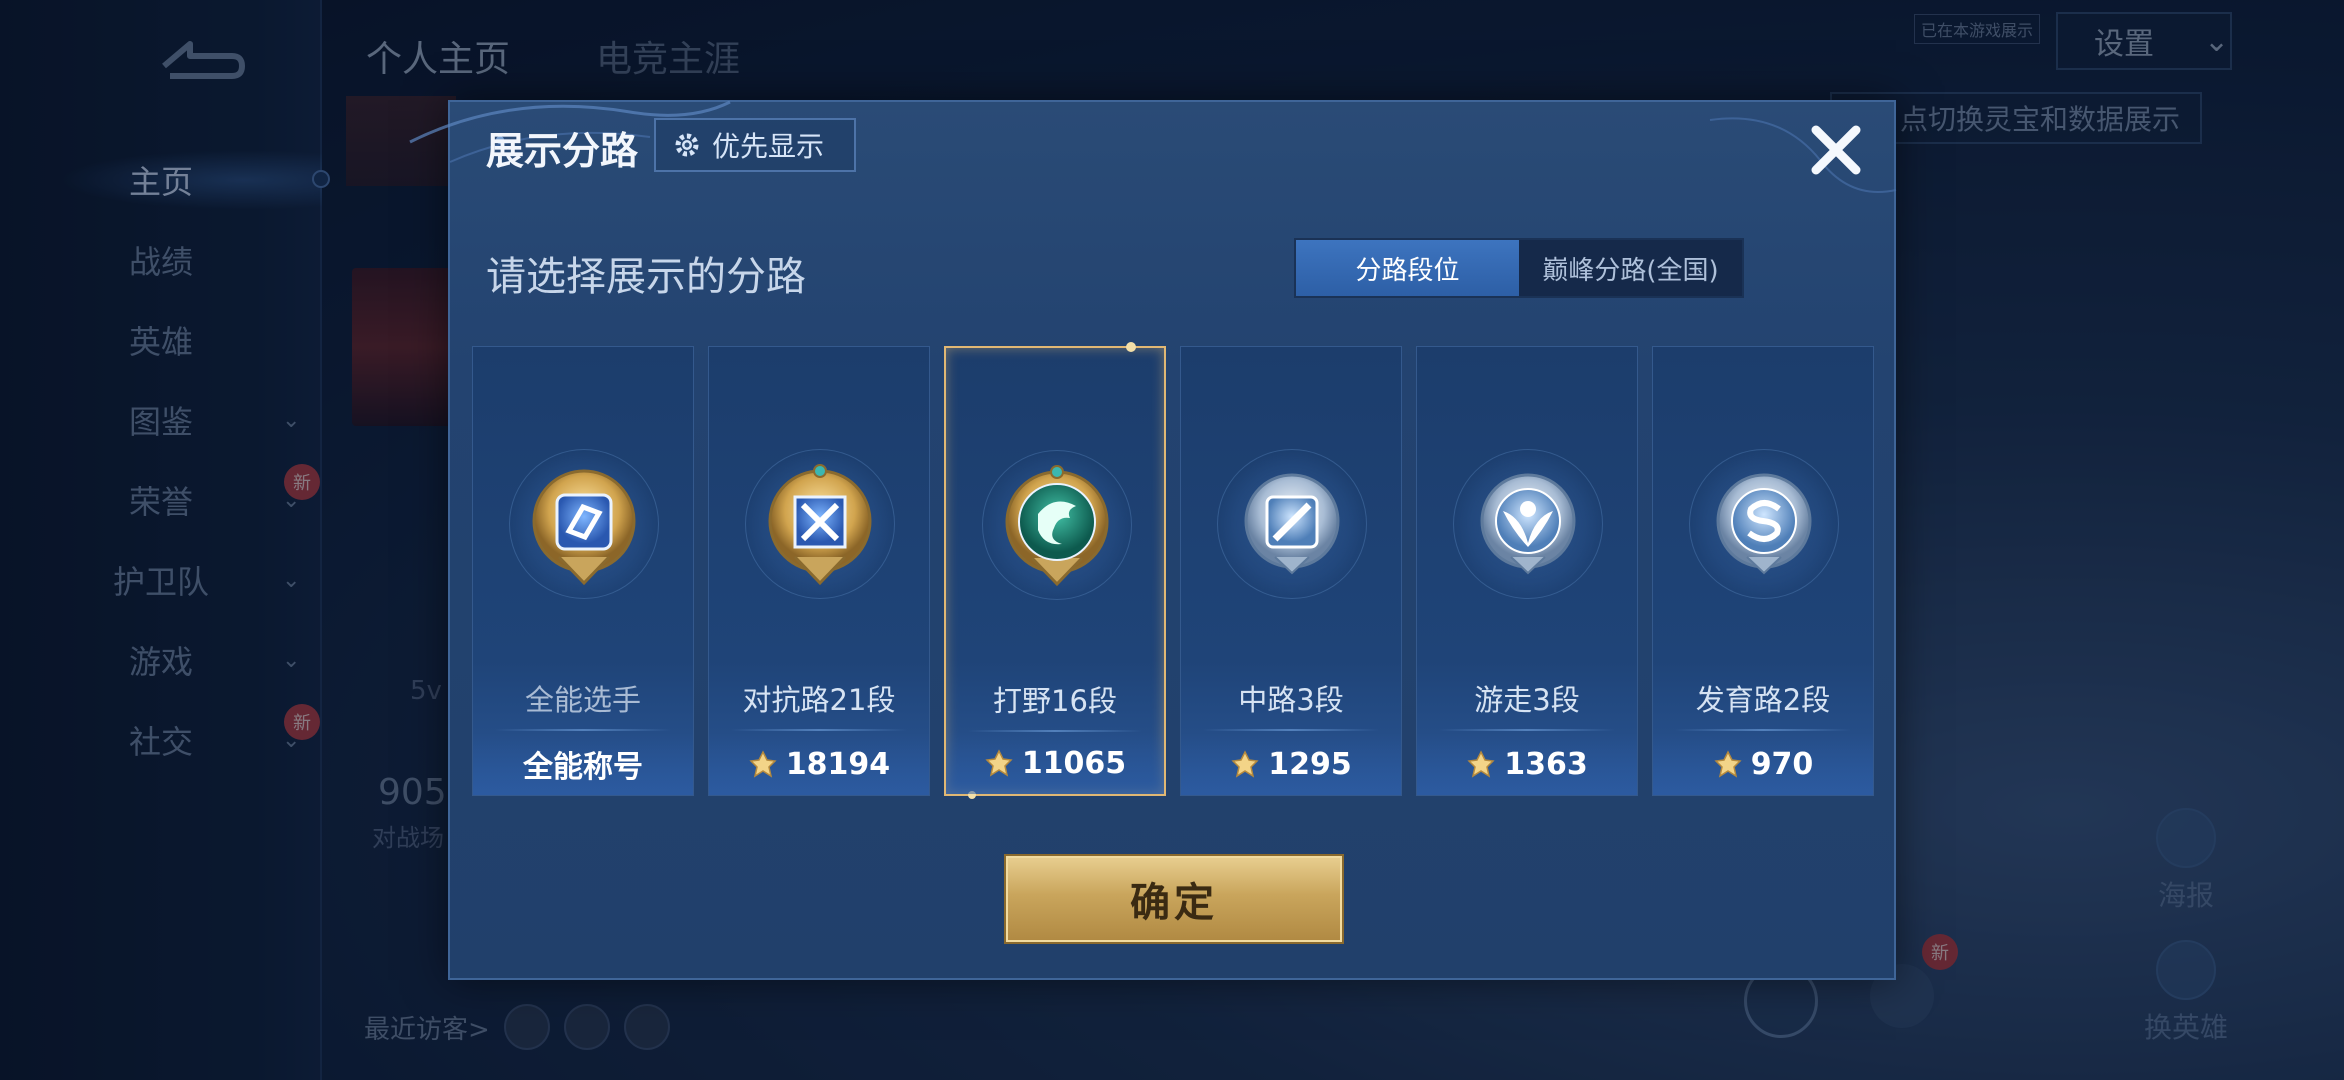  Describe the element at coordinates (582, 700) in the screenshot. I see `lane-card-name: 全能选手` at that location.